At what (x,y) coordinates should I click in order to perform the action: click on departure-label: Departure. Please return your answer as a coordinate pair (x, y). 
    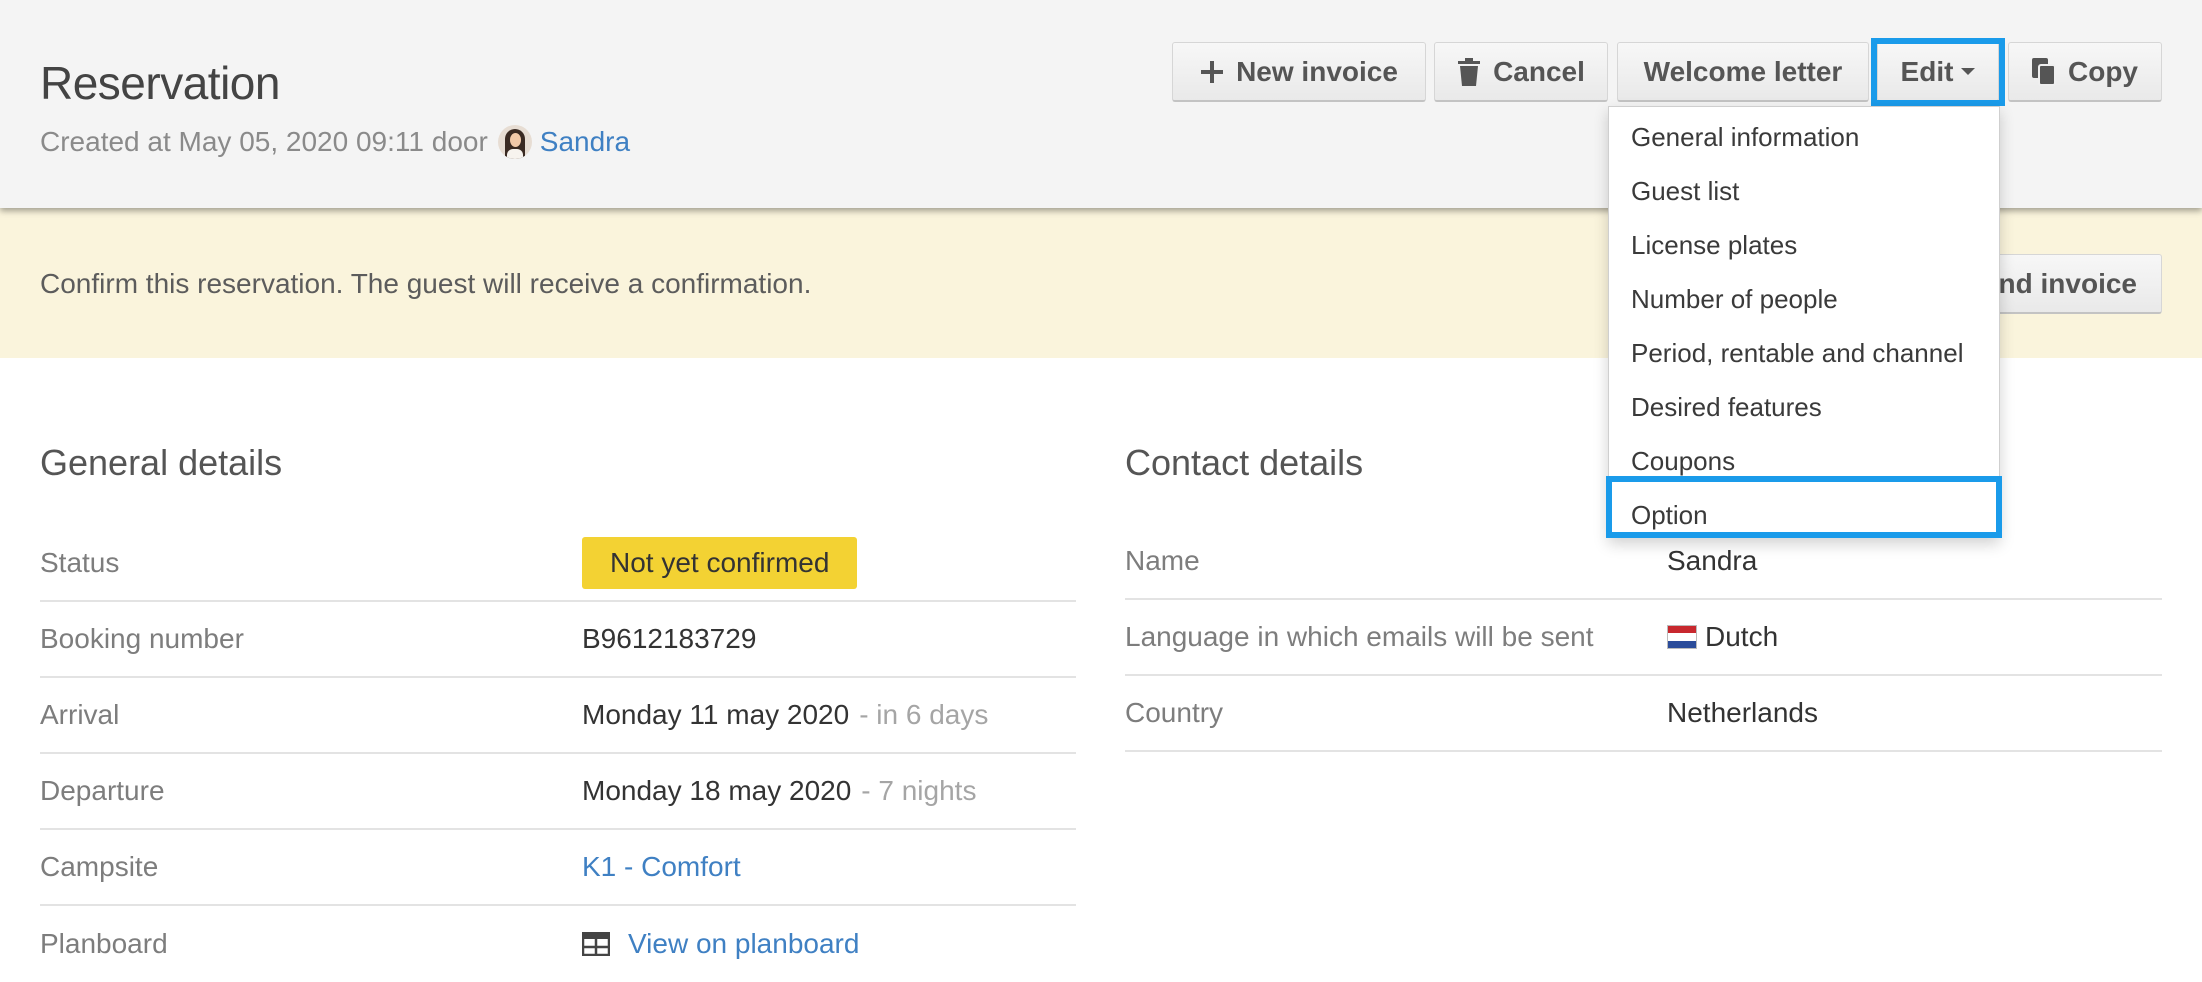
    Looking at the image, I should click on (102, 790).